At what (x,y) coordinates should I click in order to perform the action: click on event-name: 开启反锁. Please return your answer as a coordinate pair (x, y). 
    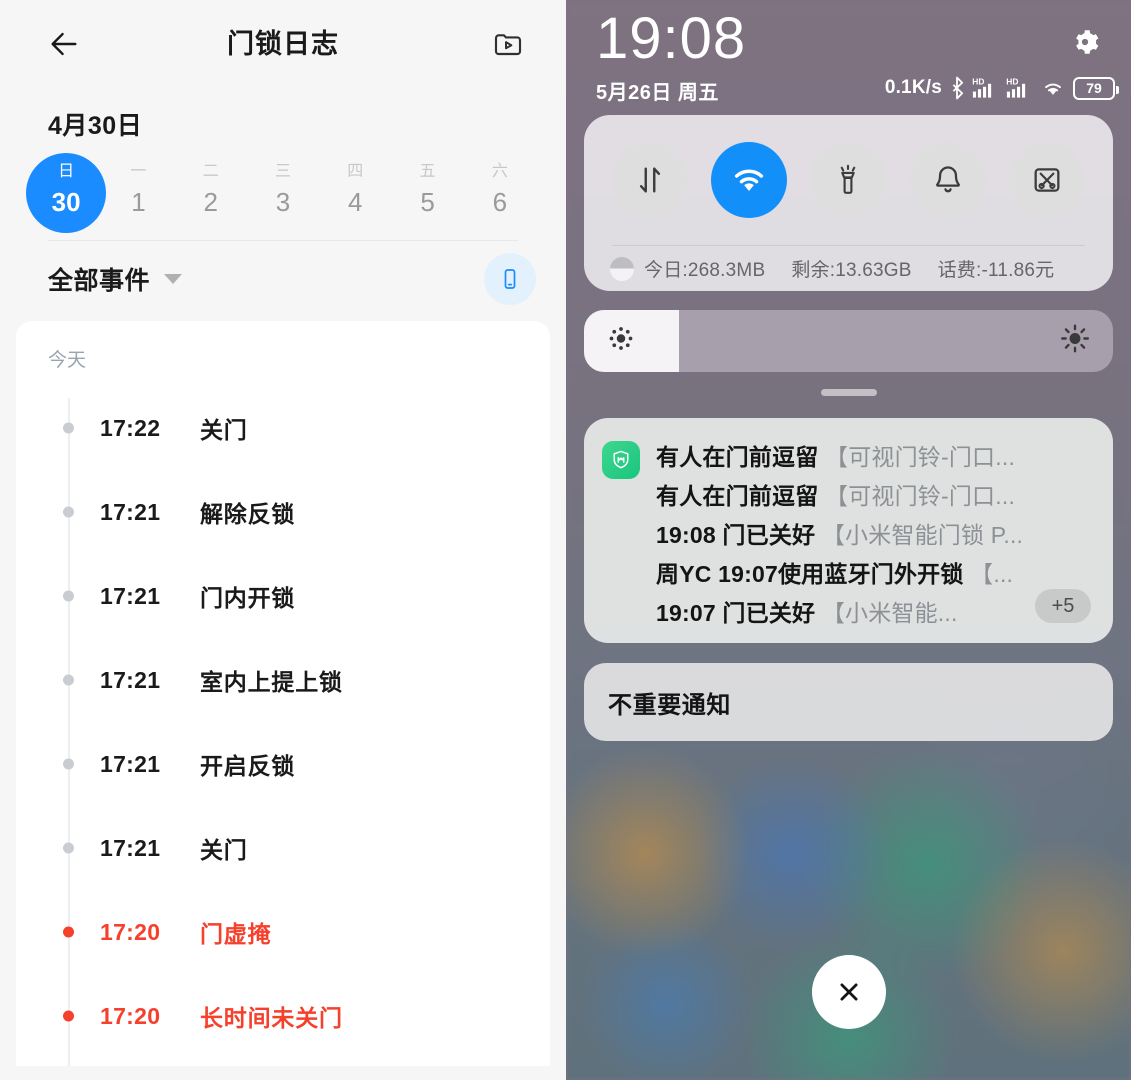
    Looking at the image, I should click on (248, 766).